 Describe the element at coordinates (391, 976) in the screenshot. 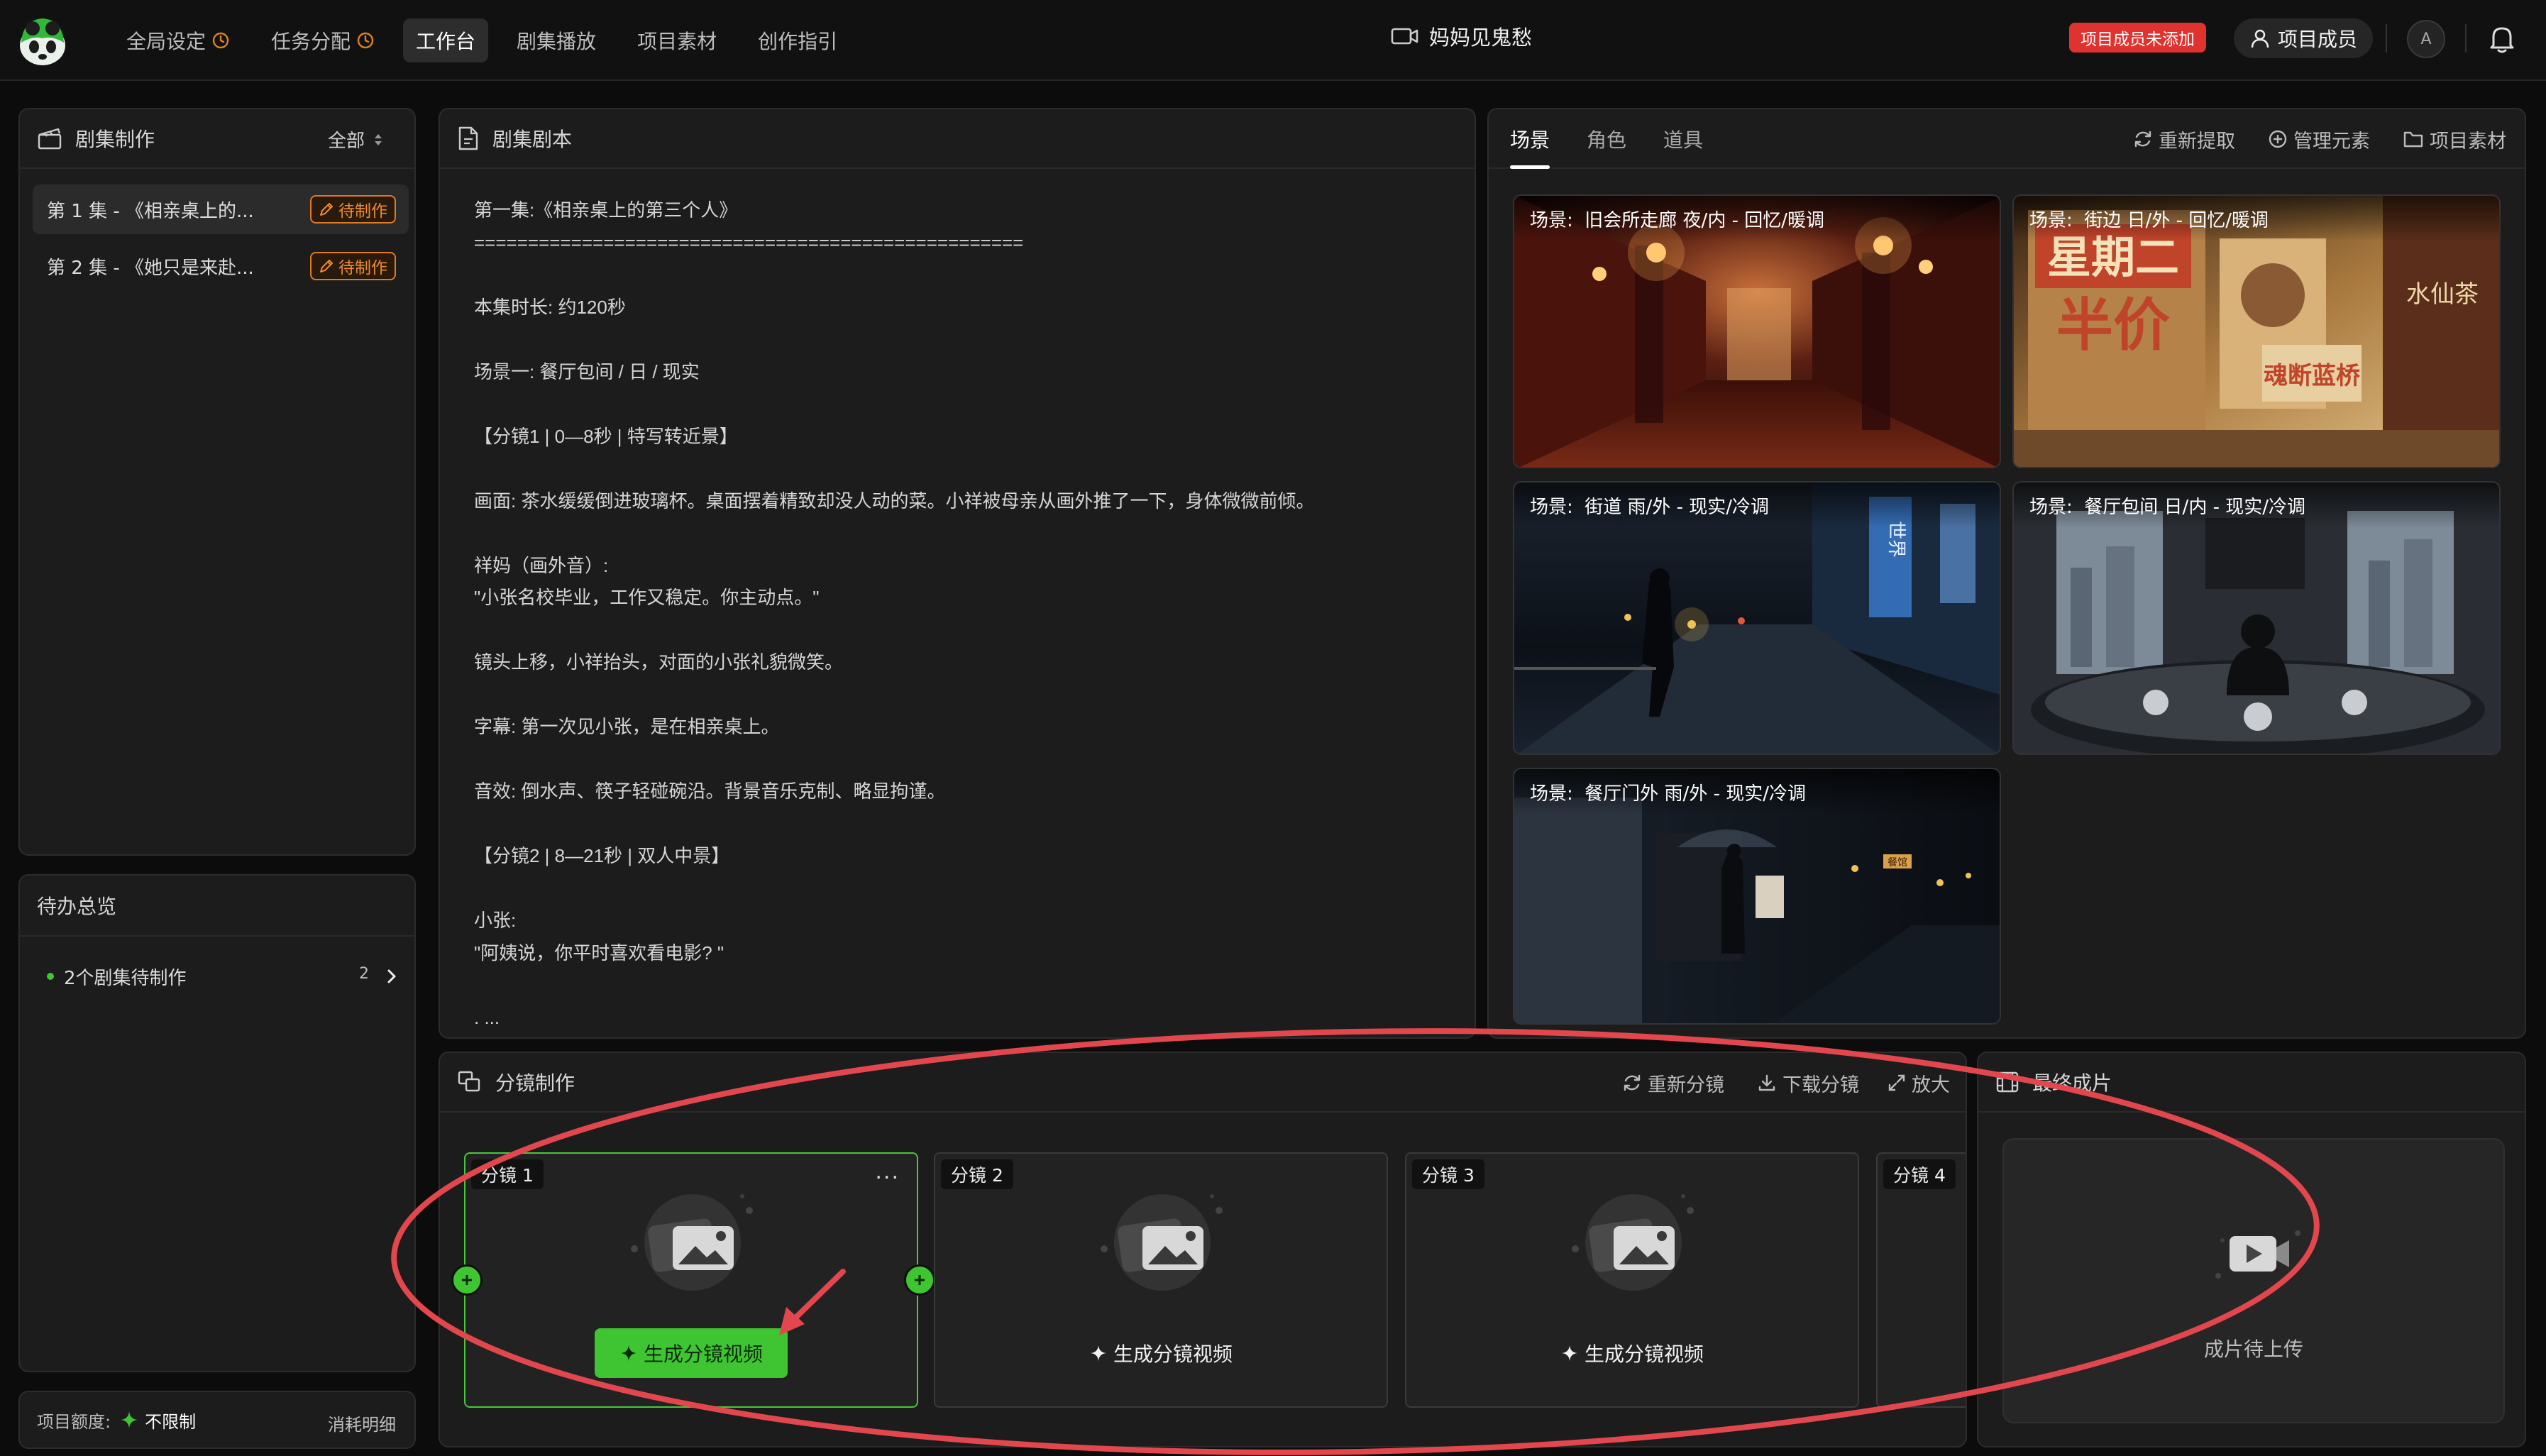

I see `chevron-right-icon` at that location.